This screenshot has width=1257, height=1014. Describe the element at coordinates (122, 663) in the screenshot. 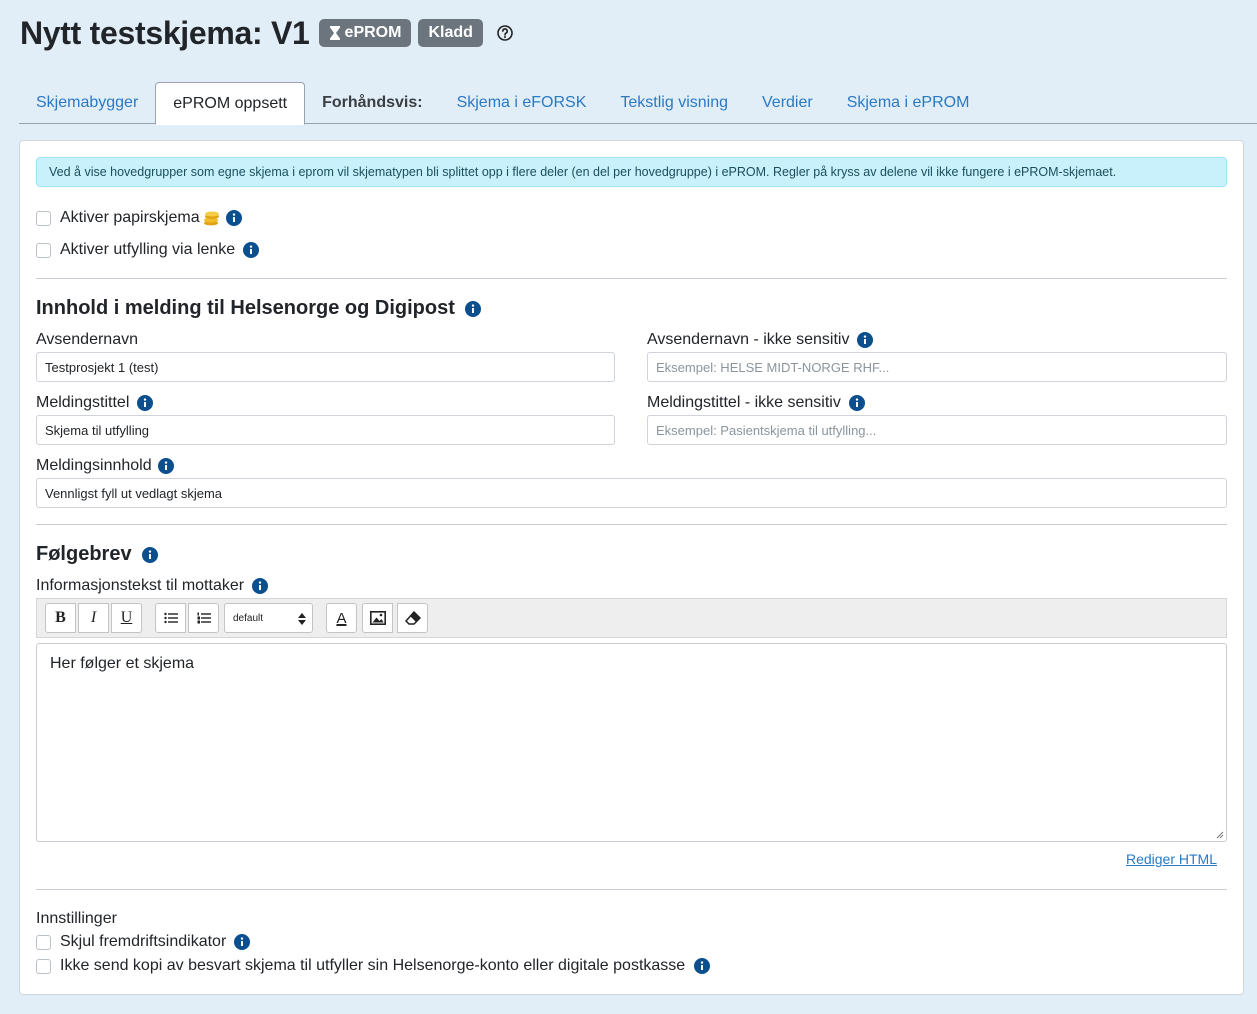

I see `editor-text: Her følger et skjema` at that location.